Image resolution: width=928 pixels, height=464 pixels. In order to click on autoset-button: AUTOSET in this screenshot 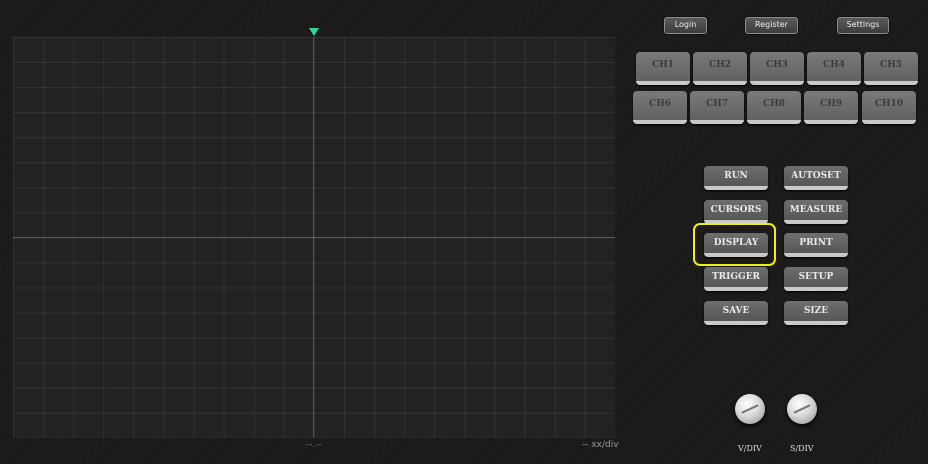, I will do `click(816, 178)`.